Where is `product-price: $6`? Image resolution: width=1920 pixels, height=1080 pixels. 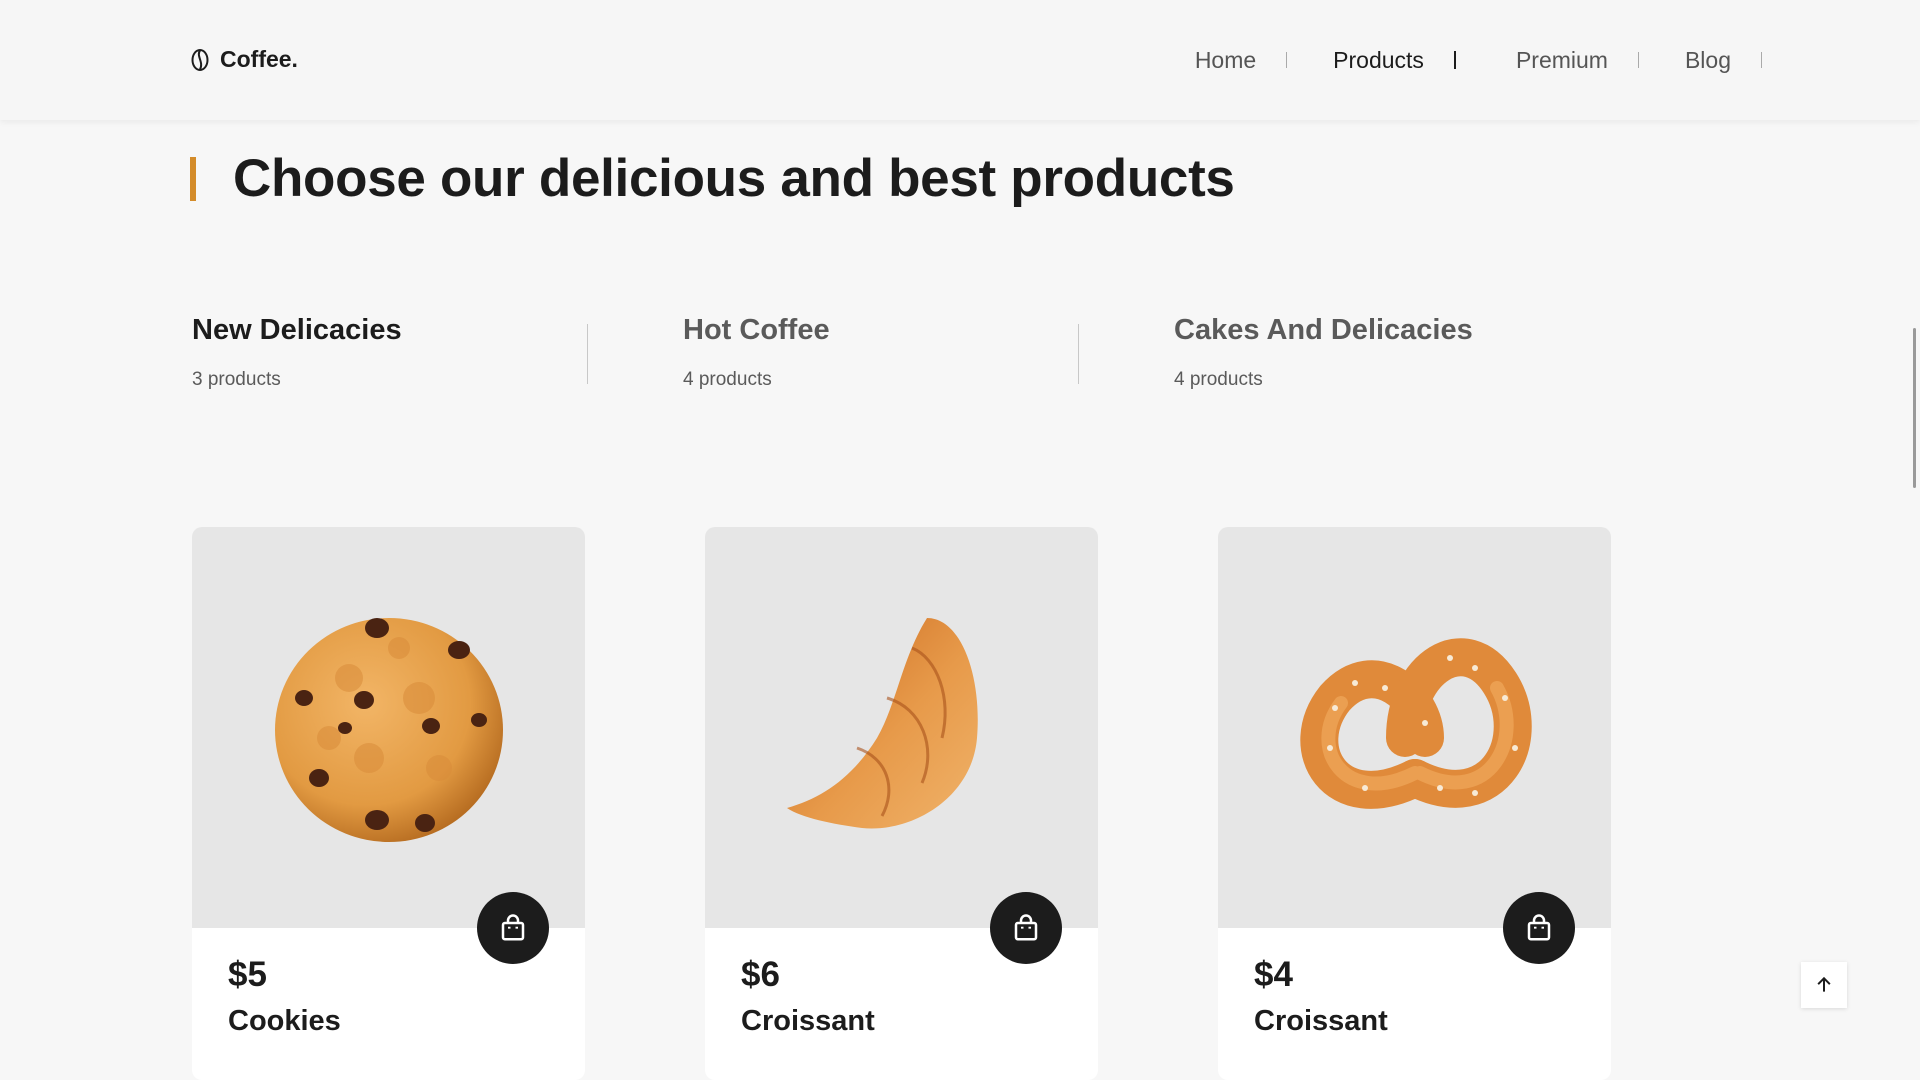
product-price: $6 is located at coordinates (760, 974).